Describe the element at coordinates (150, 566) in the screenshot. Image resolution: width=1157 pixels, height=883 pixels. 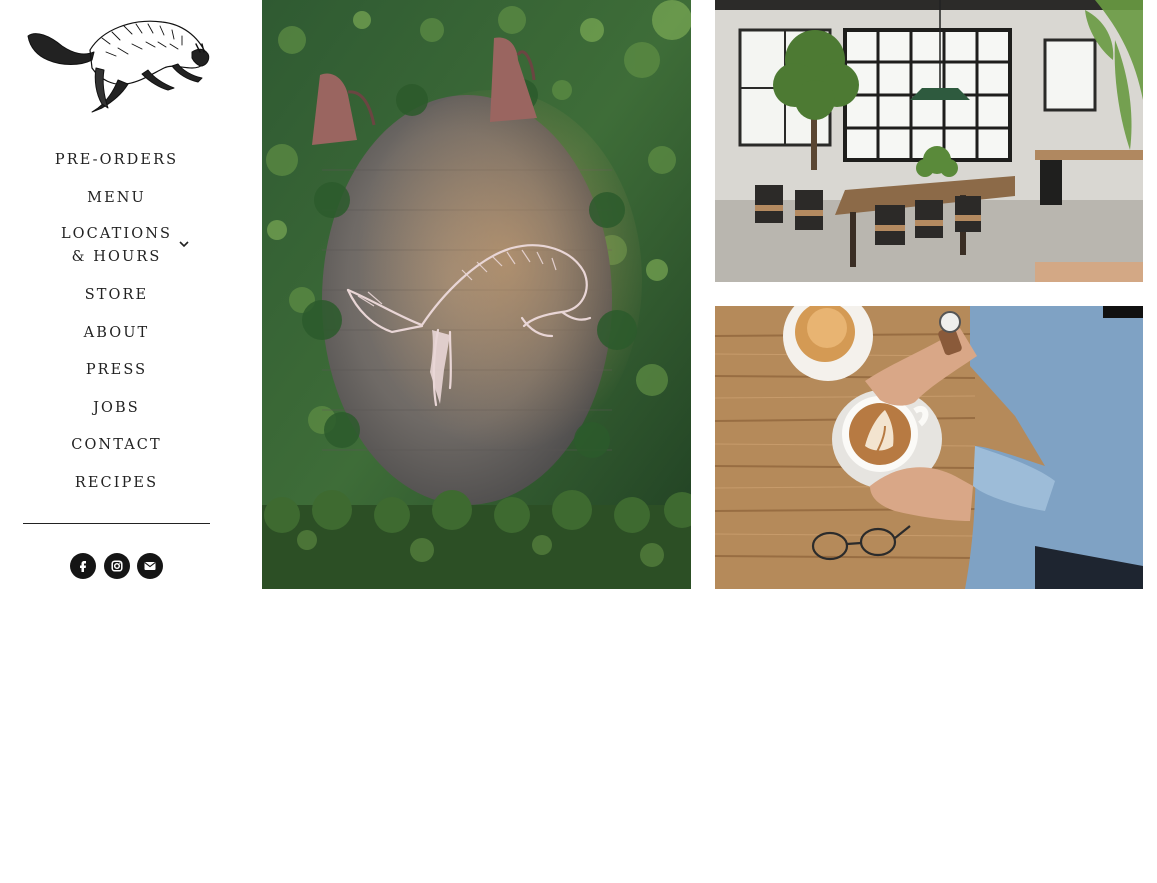
I see `email-icon` at that location.